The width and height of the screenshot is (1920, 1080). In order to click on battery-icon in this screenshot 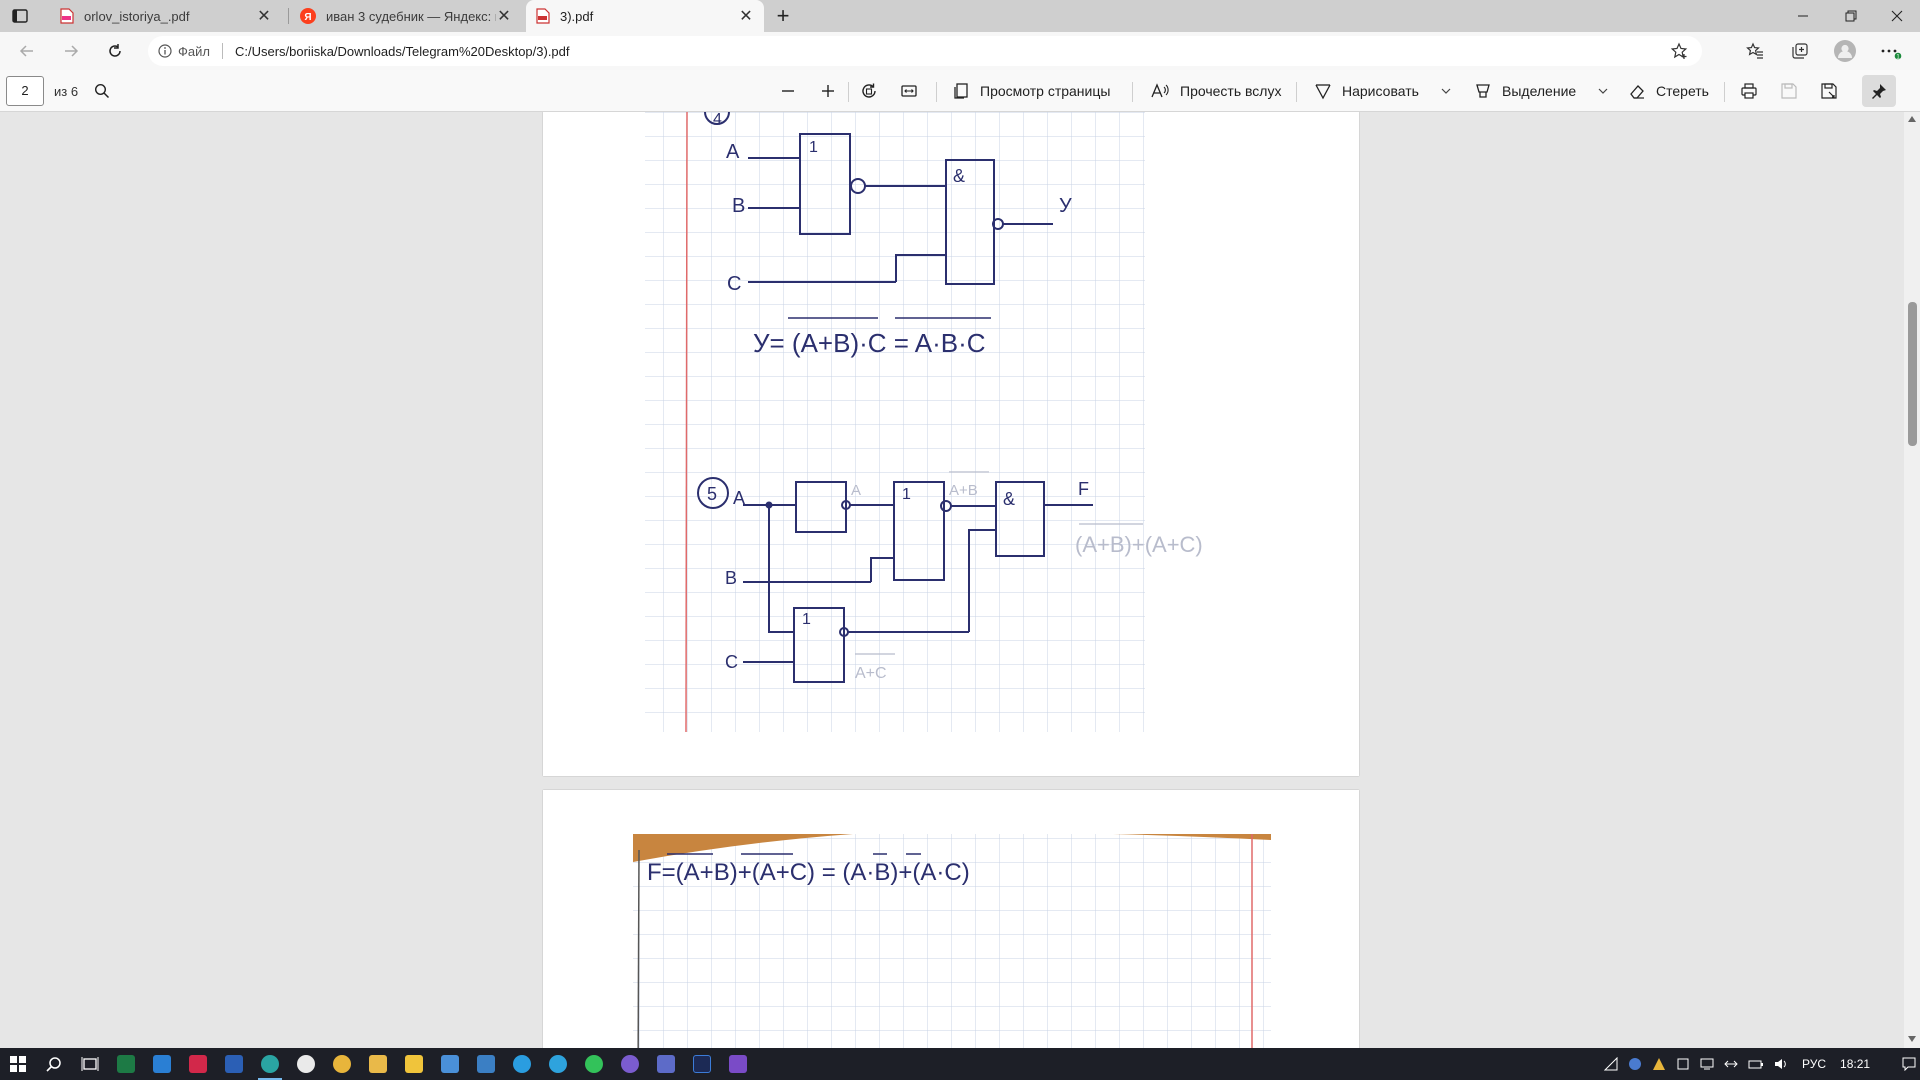, I will do `click(1756, 1064)`.